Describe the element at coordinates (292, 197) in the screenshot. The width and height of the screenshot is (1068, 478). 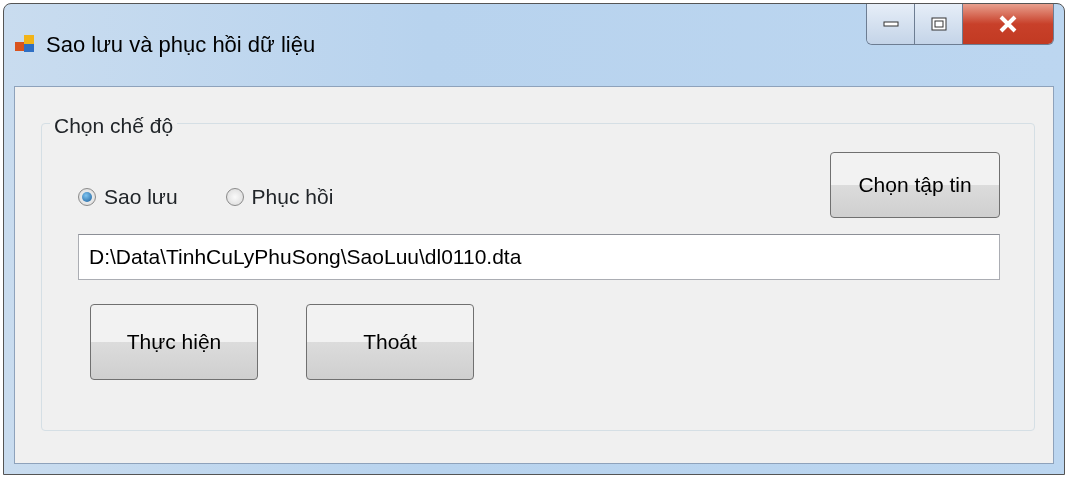
I see `radio-label: Phục hồi` at that location.